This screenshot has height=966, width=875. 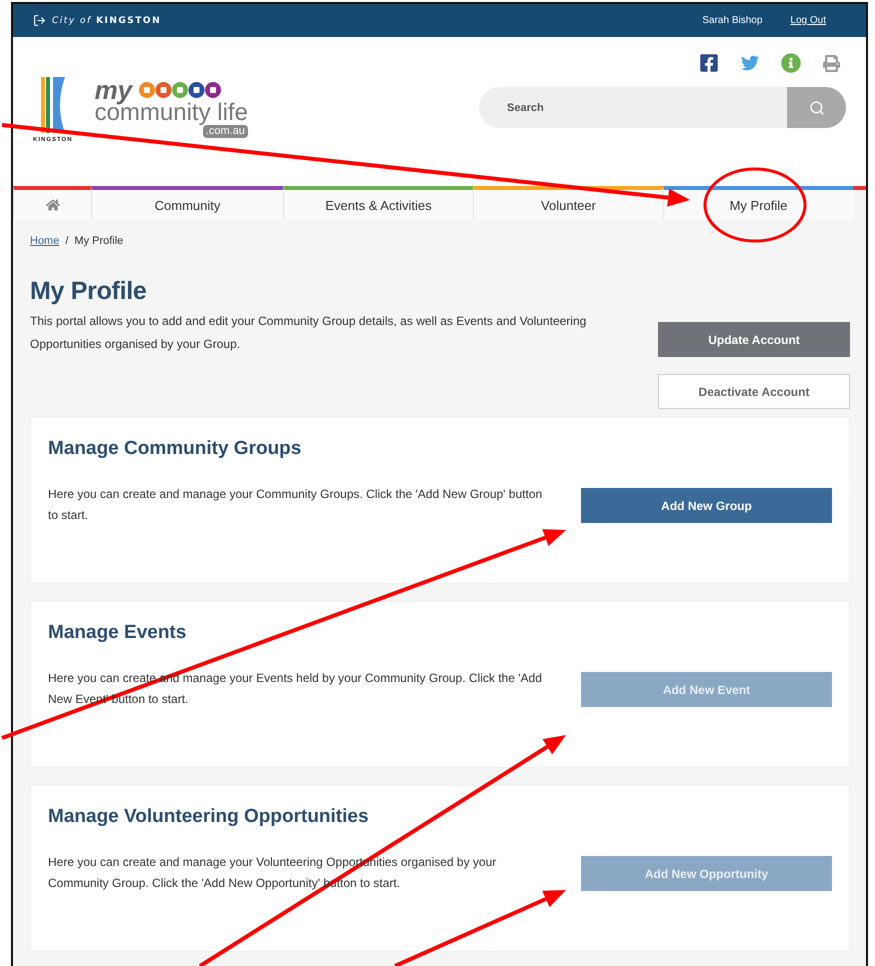 I want to click on council-logo-icon, so click(x=52, y=105).